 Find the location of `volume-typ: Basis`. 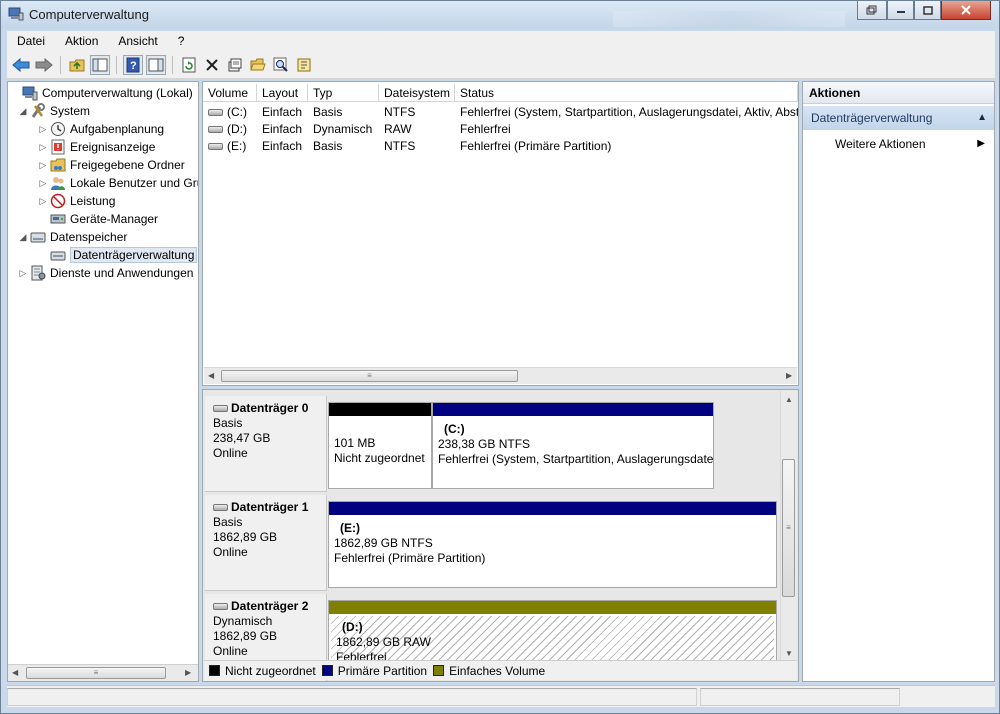

volume-typ: Basis is located at coordinates (328, 146).